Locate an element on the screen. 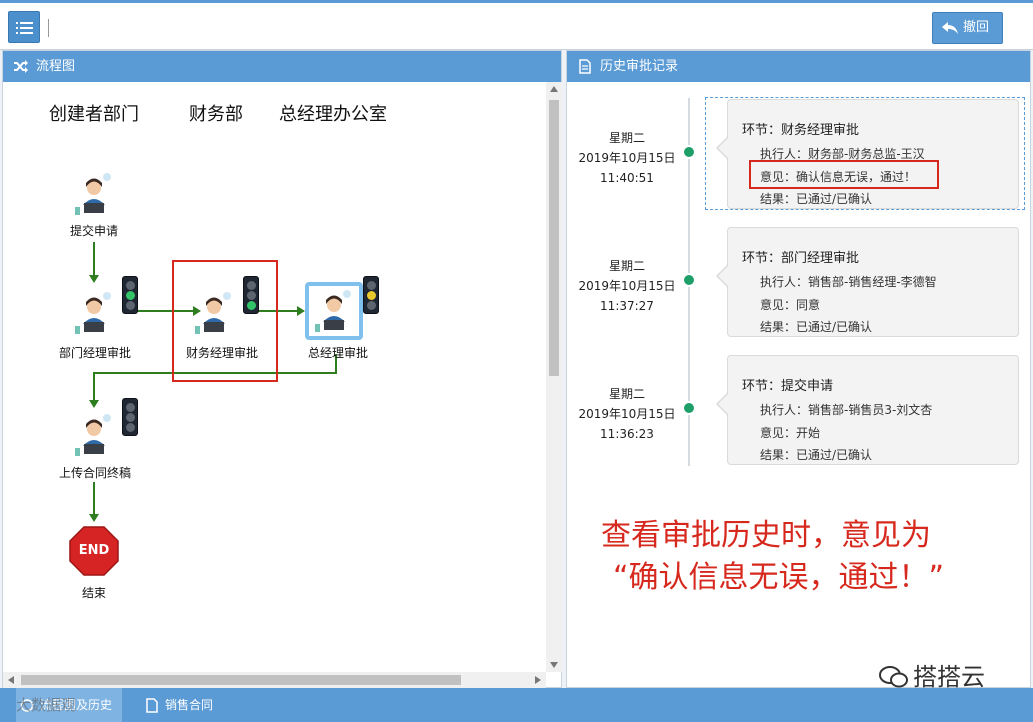 The width and height of the screenshot is (1033, 722). record-3-weekday: 星期二 is located at coordinates (626, 394).